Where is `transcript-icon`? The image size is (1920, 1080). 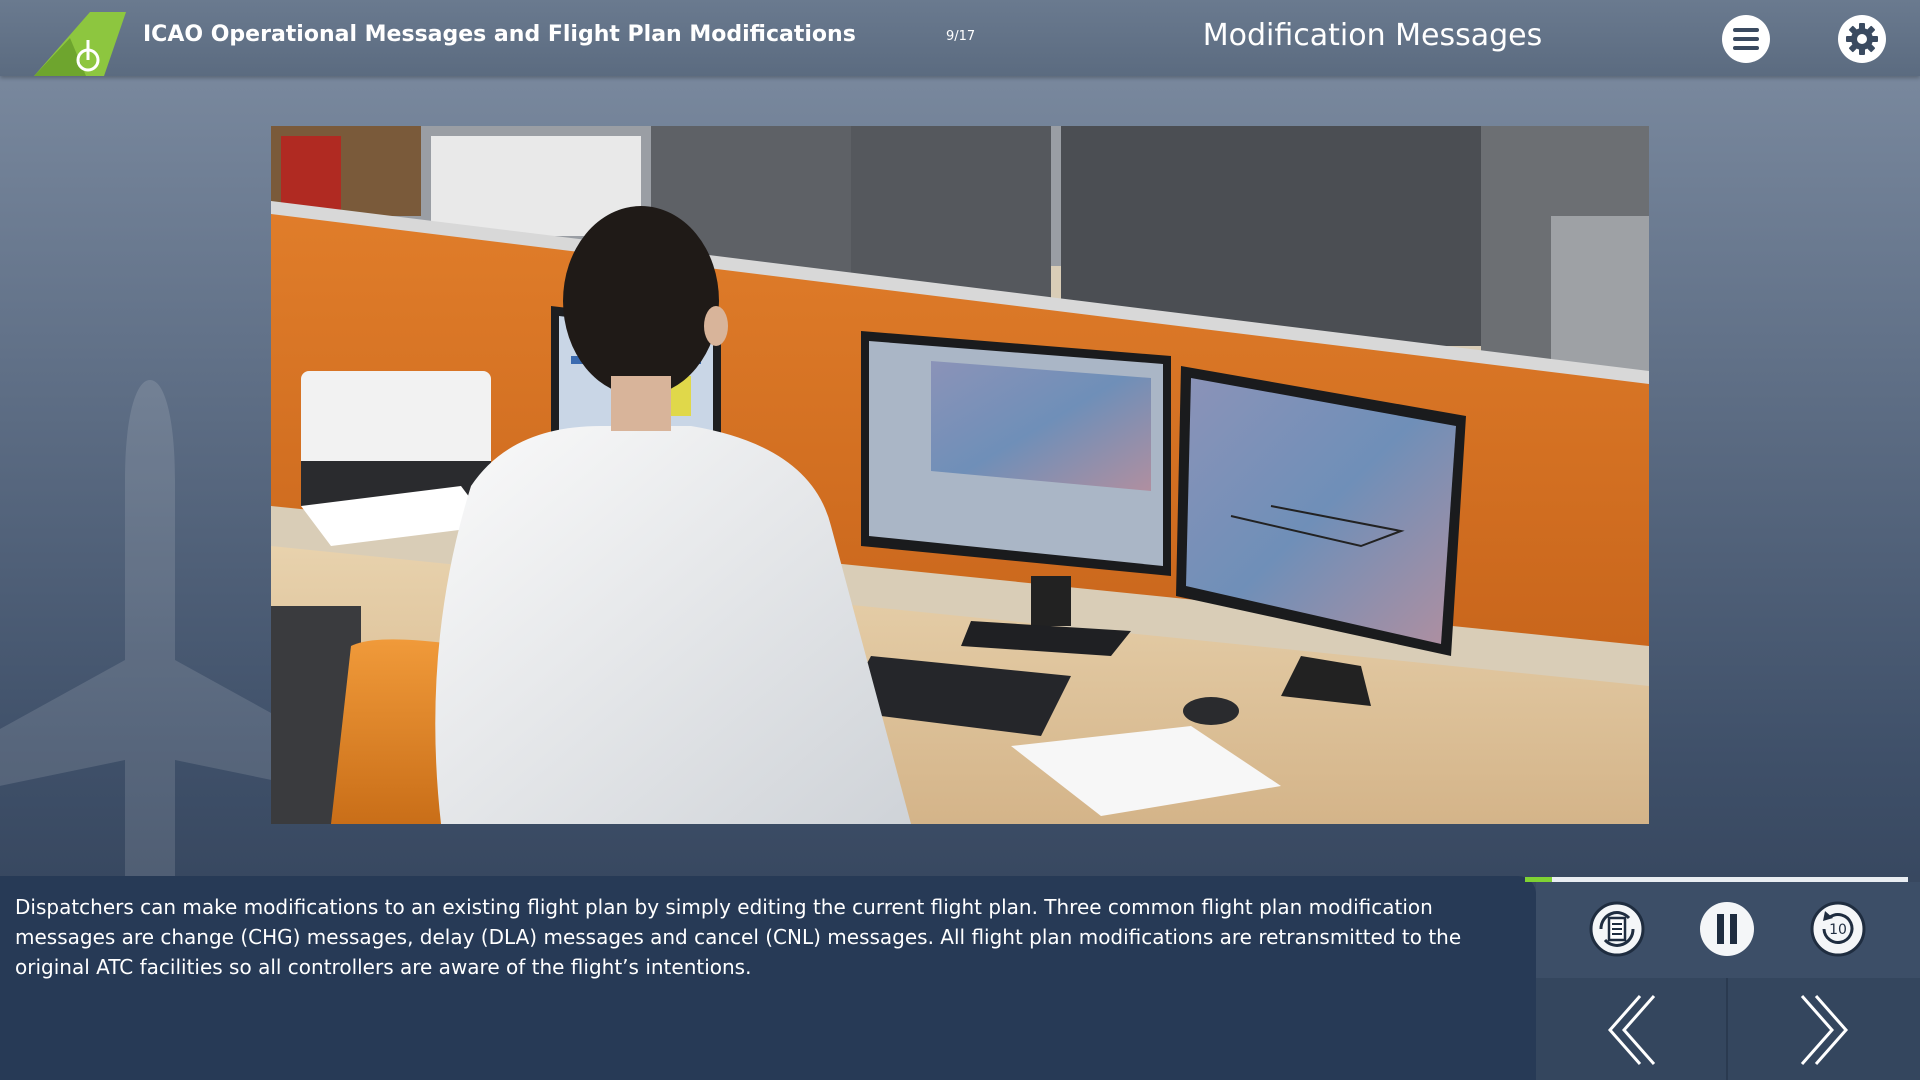 transcript-icon is located at coordinates (1617, 929).